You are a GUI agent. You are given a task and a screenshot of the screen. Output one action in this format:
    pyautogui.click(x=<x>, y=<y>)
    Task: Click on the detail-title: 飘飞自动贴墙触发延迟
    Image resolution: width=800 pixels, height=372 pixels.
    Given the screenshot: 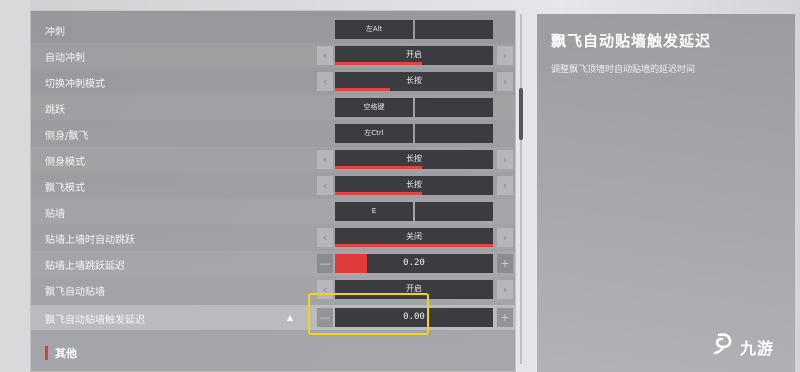 What is the action you would take?
    pyautogui.click(x=631, y=41)
    